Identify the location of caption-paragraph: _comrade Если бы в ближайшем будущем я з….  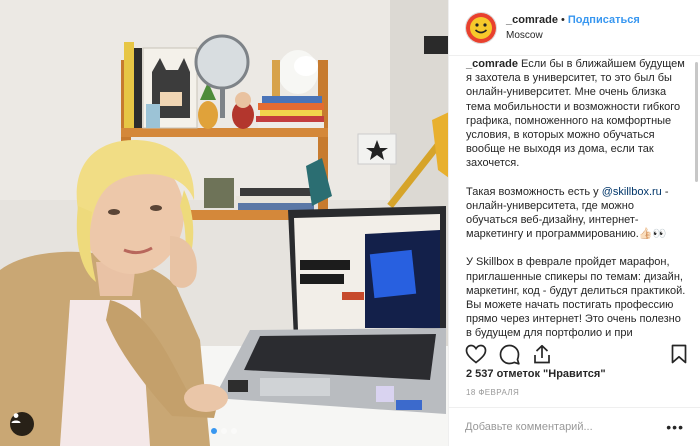
(576, 114).